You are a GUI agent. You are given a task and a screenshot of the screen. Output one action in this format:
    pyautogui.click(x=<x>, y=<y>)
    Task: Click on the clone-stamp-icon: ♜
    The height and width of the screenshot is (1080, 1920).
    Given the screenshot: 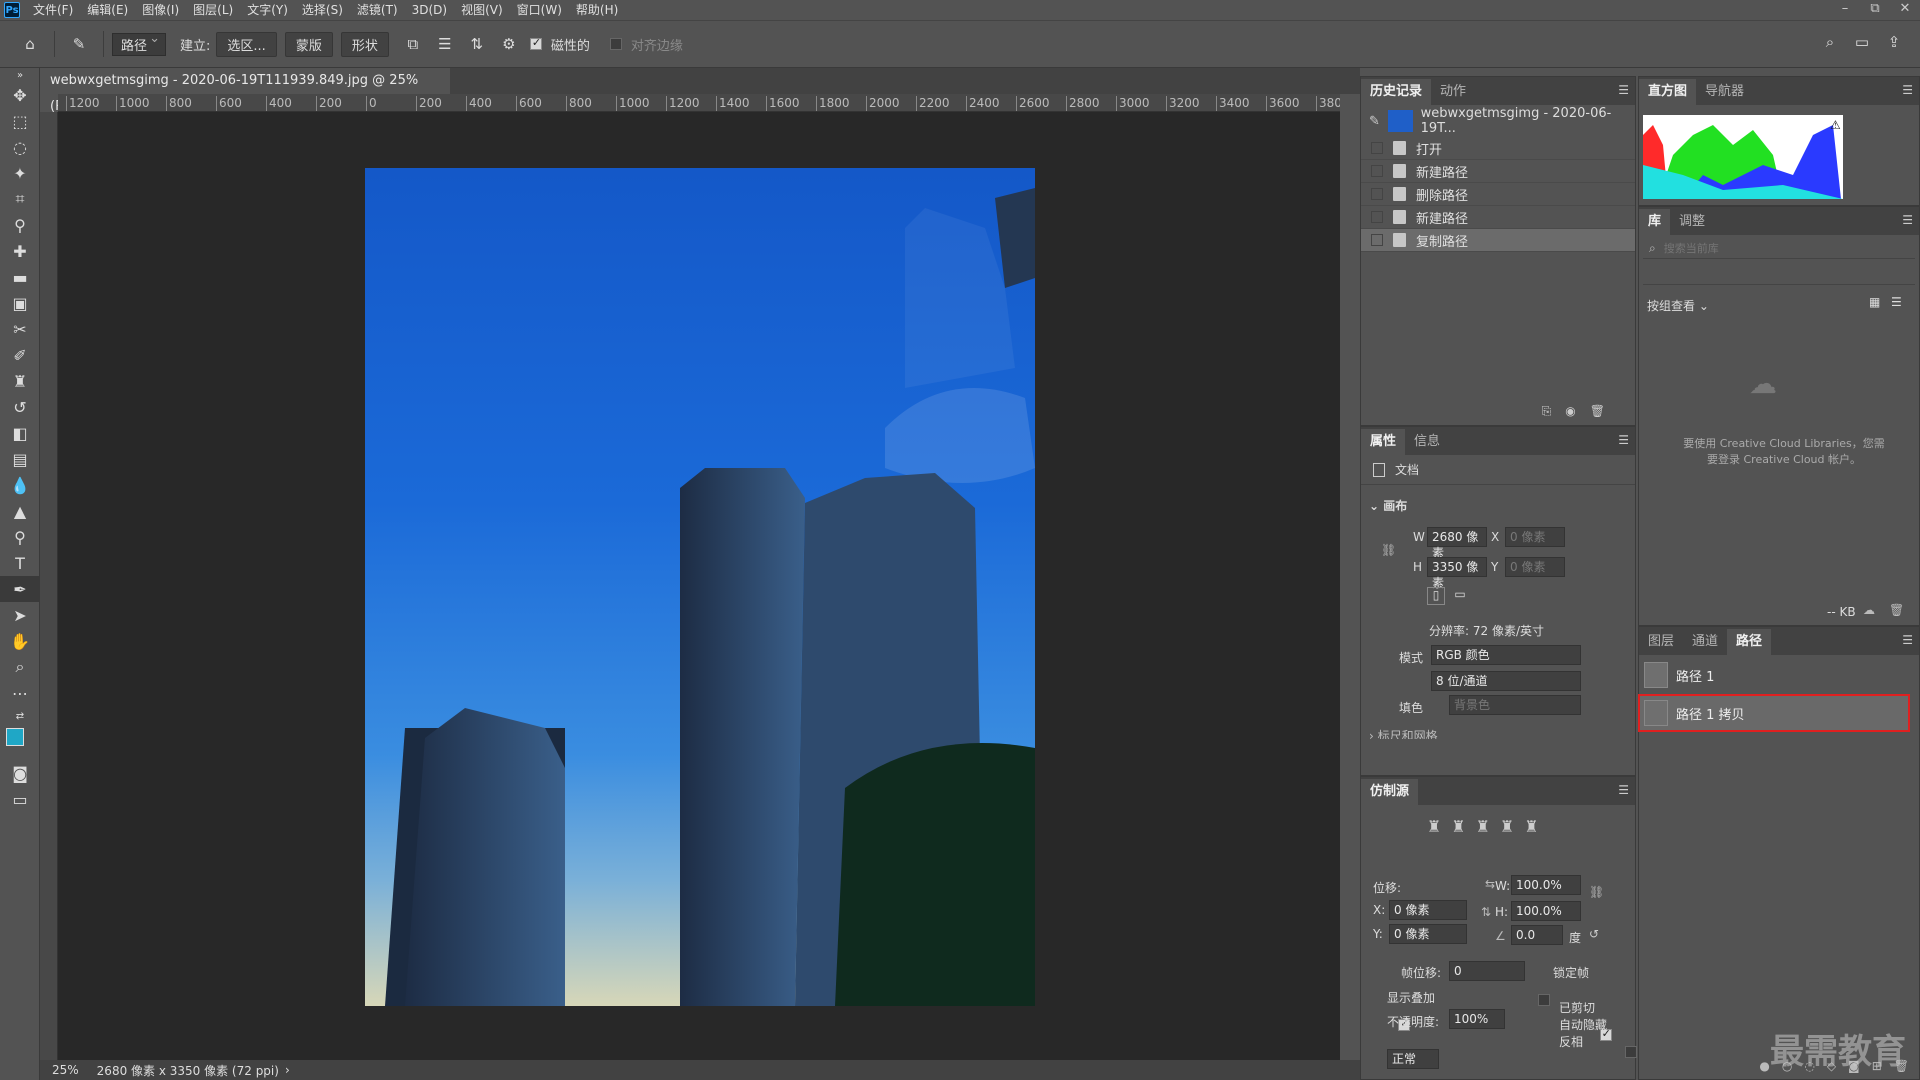 What is the action you would take?
    pyautogui.click(x=20, y=381)
    